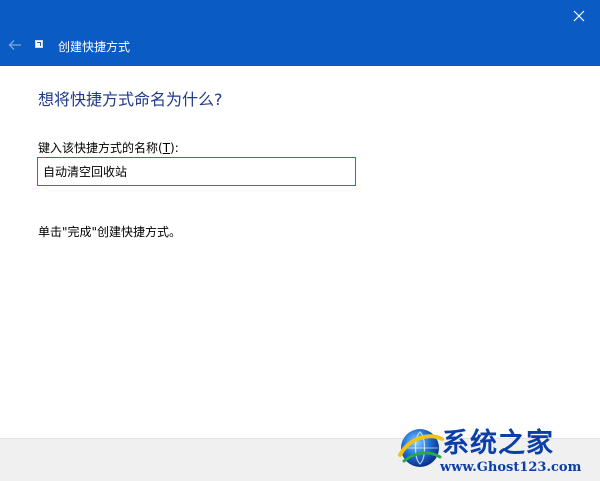 The image size is (600, 481). What do you see at coordinates (100, 148) in the screenshot?
I see `label-prefix: 键入该快捷方式的名称(` at bounding box center [100, 148].